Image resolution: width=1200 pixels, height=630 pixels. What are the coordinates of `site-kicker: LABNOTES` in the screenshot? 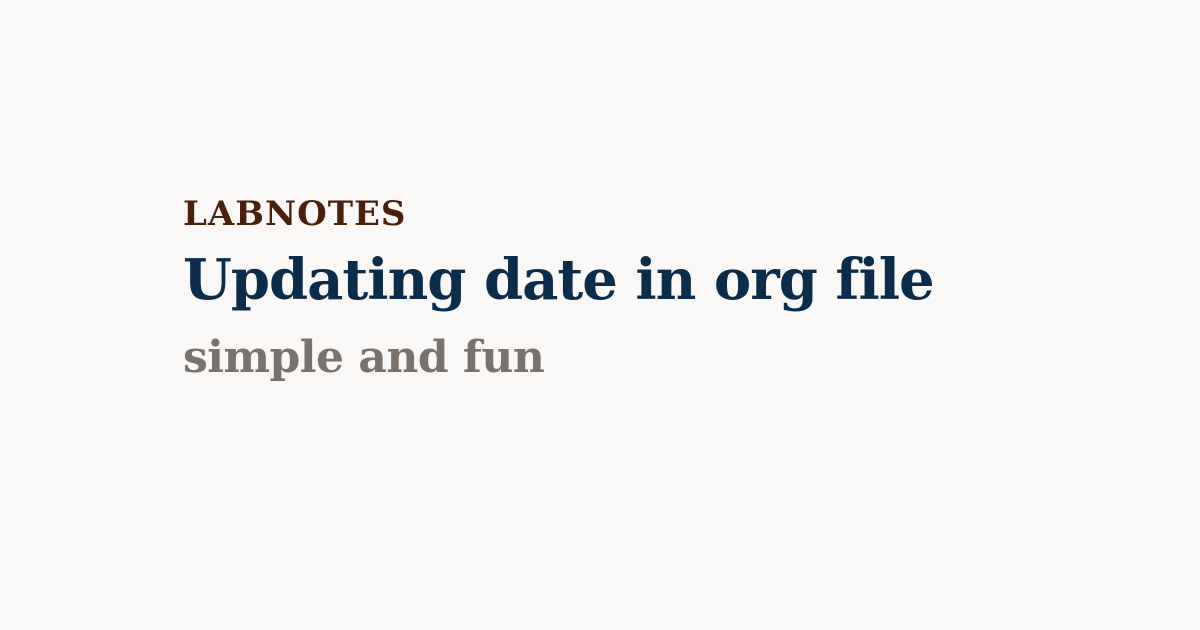 It's located at (295, 214).